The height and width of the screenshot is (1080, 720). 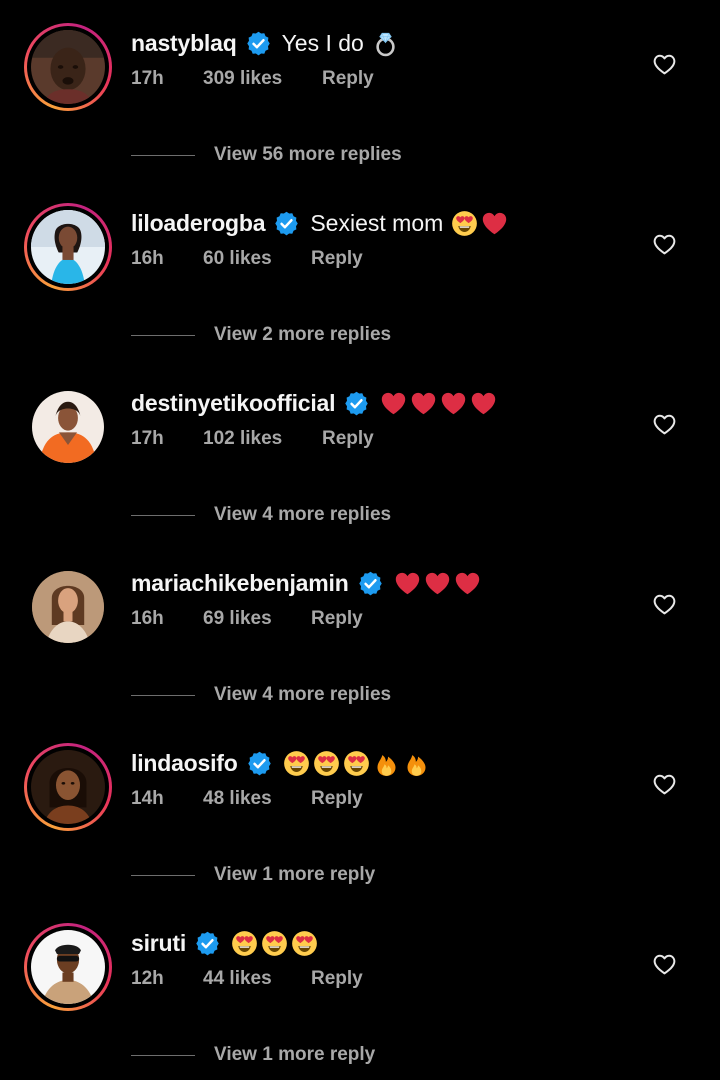 I want to click on likes-count: 60 likes, so click(x=257, y=259).